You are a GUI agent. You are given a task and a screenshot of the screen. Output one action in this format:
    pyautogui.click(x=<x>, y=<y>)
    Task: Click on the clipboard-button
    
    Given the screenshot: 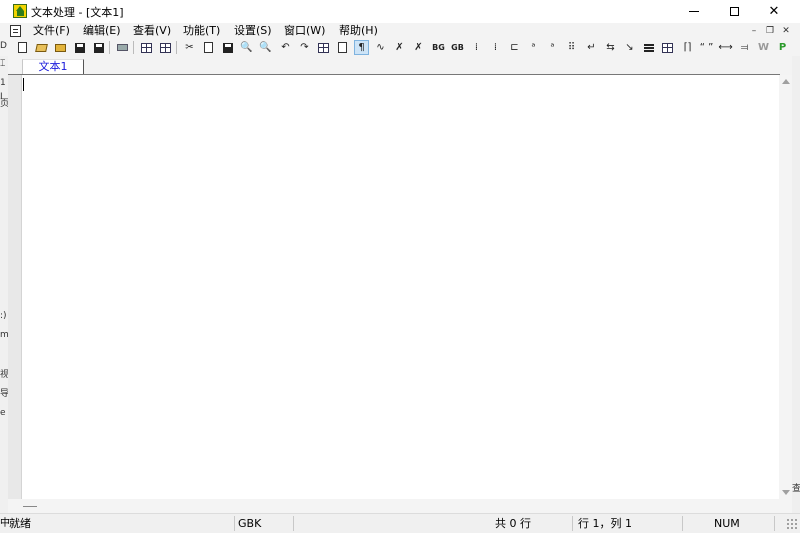 What is the action you would take?
    pyautogui.click(x=165, y=47)
    